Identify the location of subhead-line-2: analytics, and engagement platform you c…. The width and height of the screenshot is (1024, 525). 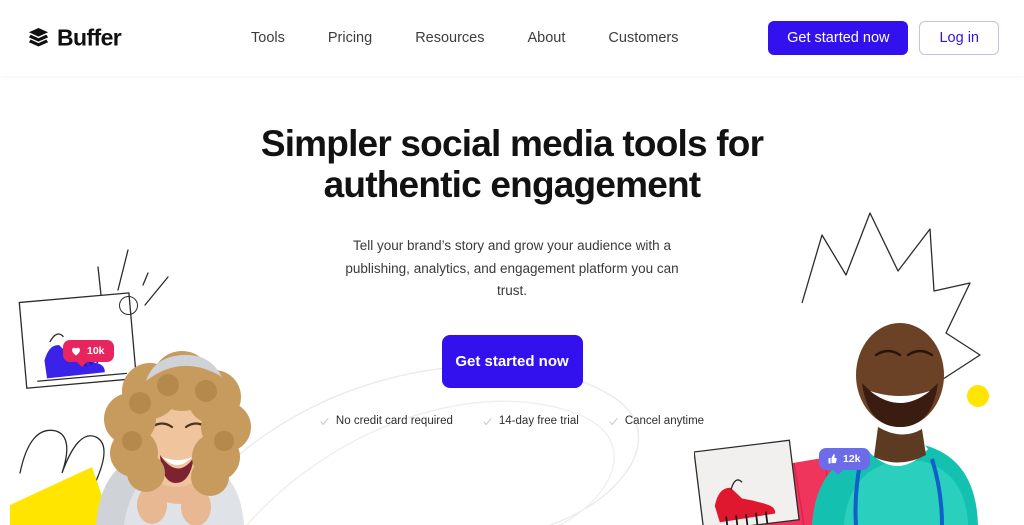
(546, 279).